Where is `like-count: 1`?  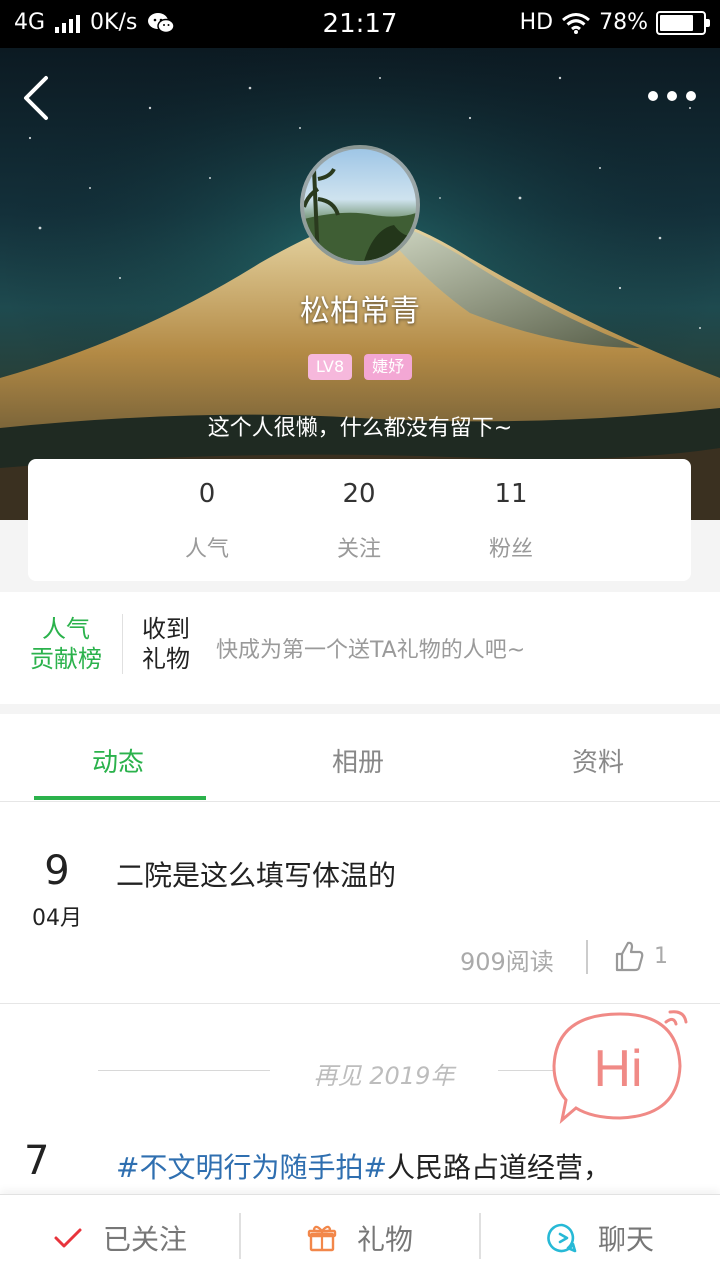
like-count: 1 is located at coordinates (661, 956).